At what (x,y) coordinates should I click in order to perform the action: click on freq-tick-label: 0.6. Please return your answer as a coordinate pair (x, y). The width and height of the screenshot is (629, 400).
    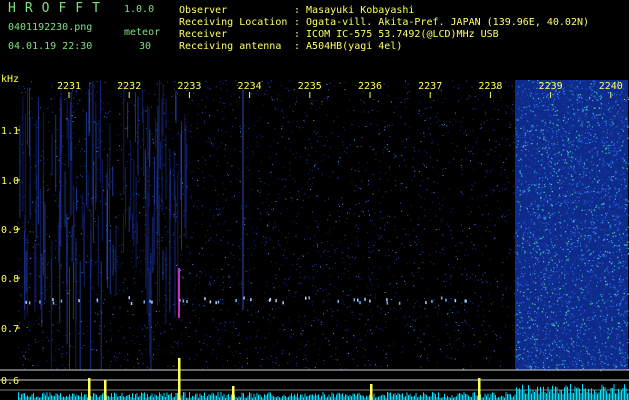
    Looking at the image, I should click on (10, 381).